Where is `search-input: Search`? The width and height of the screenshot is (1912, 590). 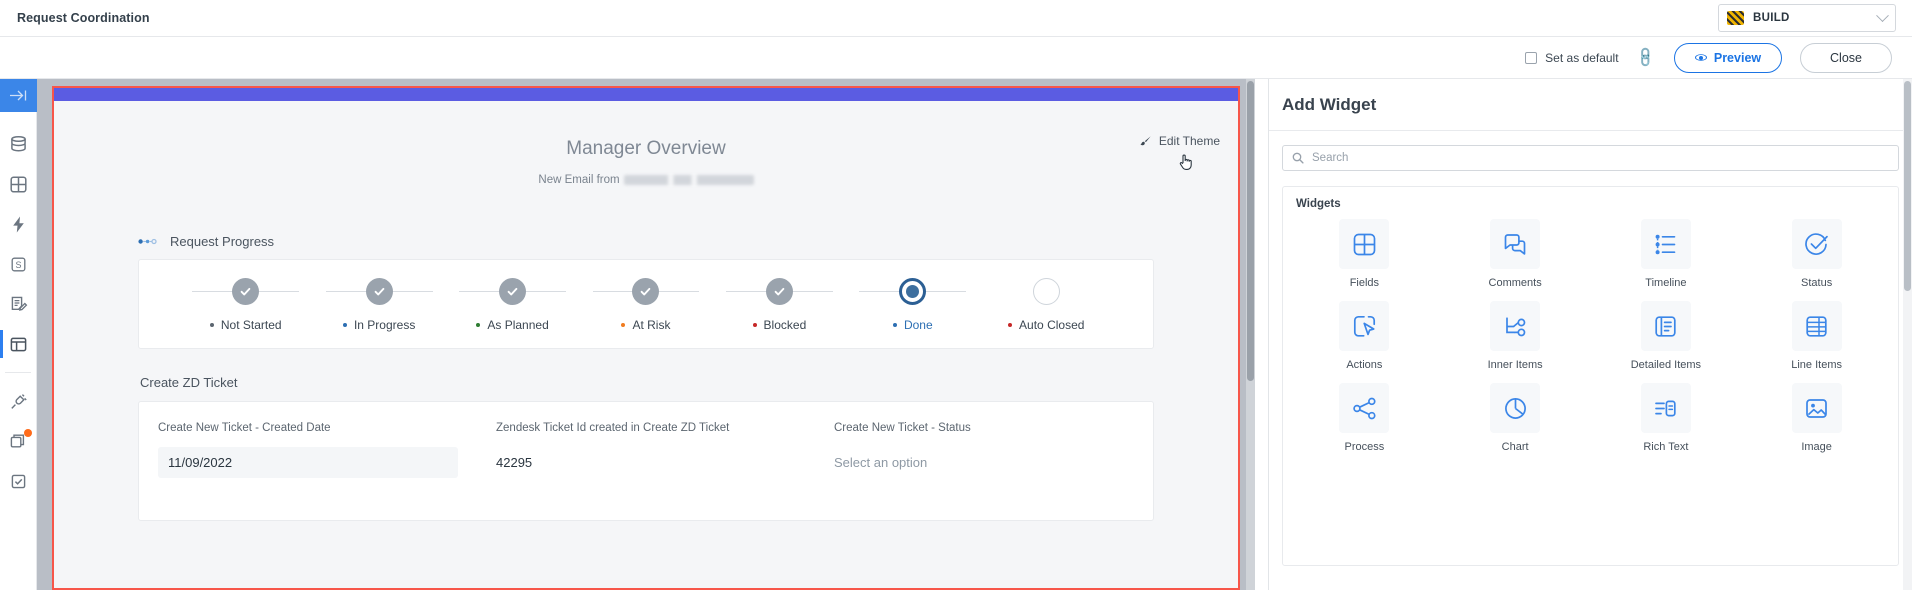 search-input: Search is located at coordinates (1590, 158).